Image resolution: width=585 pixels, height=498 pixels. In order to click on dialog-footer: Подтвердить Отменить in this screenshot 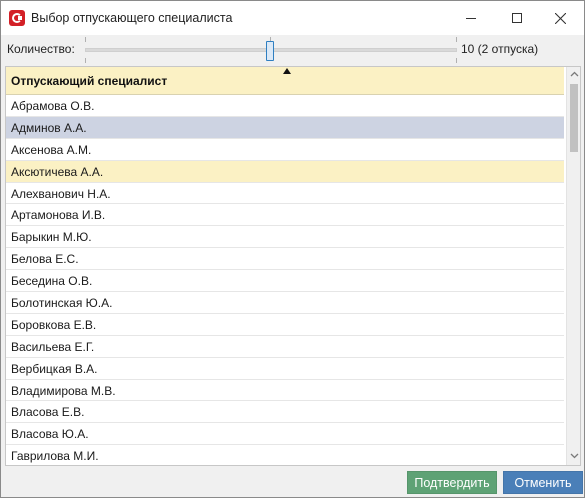, I will do `click(292, 482)`.